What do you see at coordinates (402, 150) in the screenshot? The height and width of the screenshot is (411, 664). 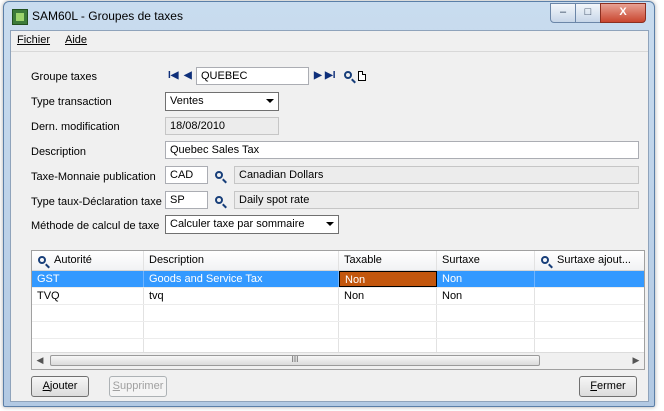 I see `description-input: Quebec Sales Tax` at bounding box center [402, 150].